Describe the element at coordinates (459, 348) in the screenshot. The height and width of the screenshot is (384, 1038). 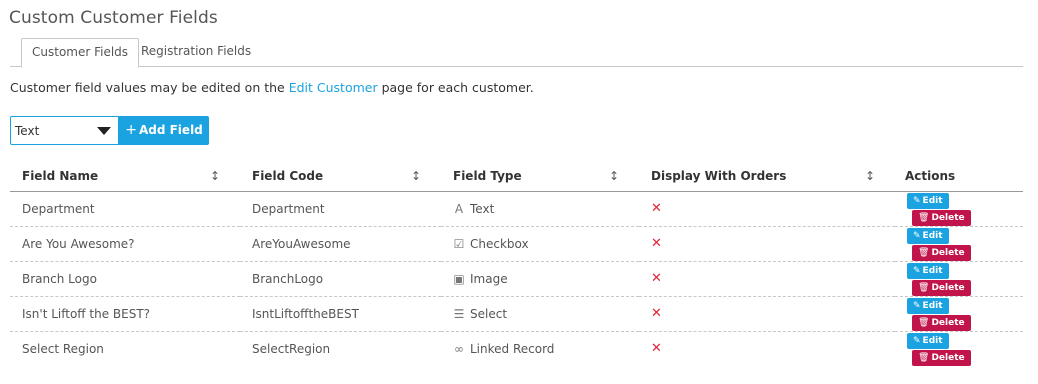
I see `link-icon: ∞` at that location.